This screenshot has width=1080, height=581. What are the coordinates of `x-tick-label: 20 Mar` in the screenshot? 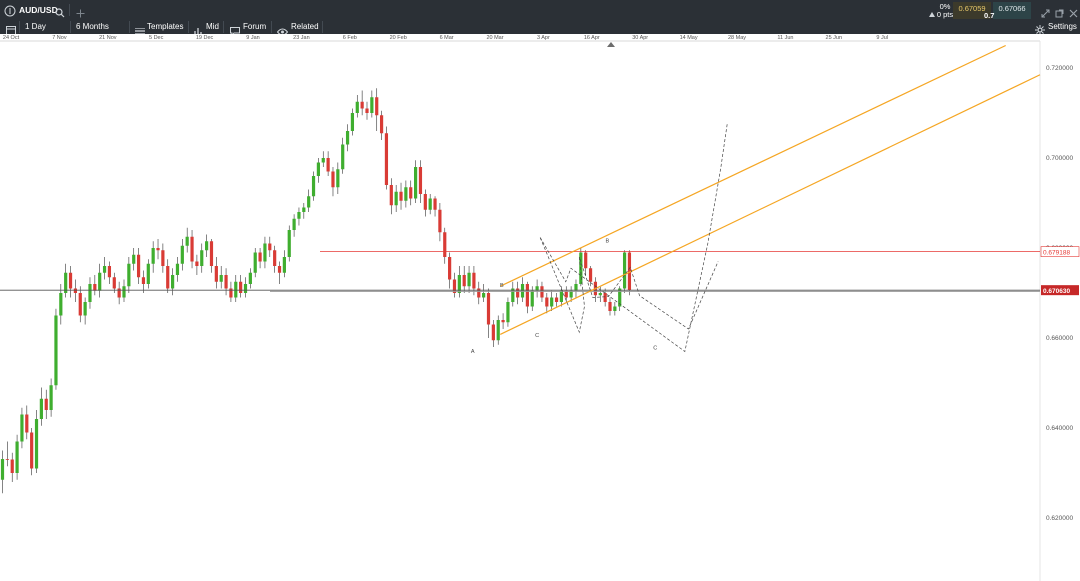 It's located at (494, 38).